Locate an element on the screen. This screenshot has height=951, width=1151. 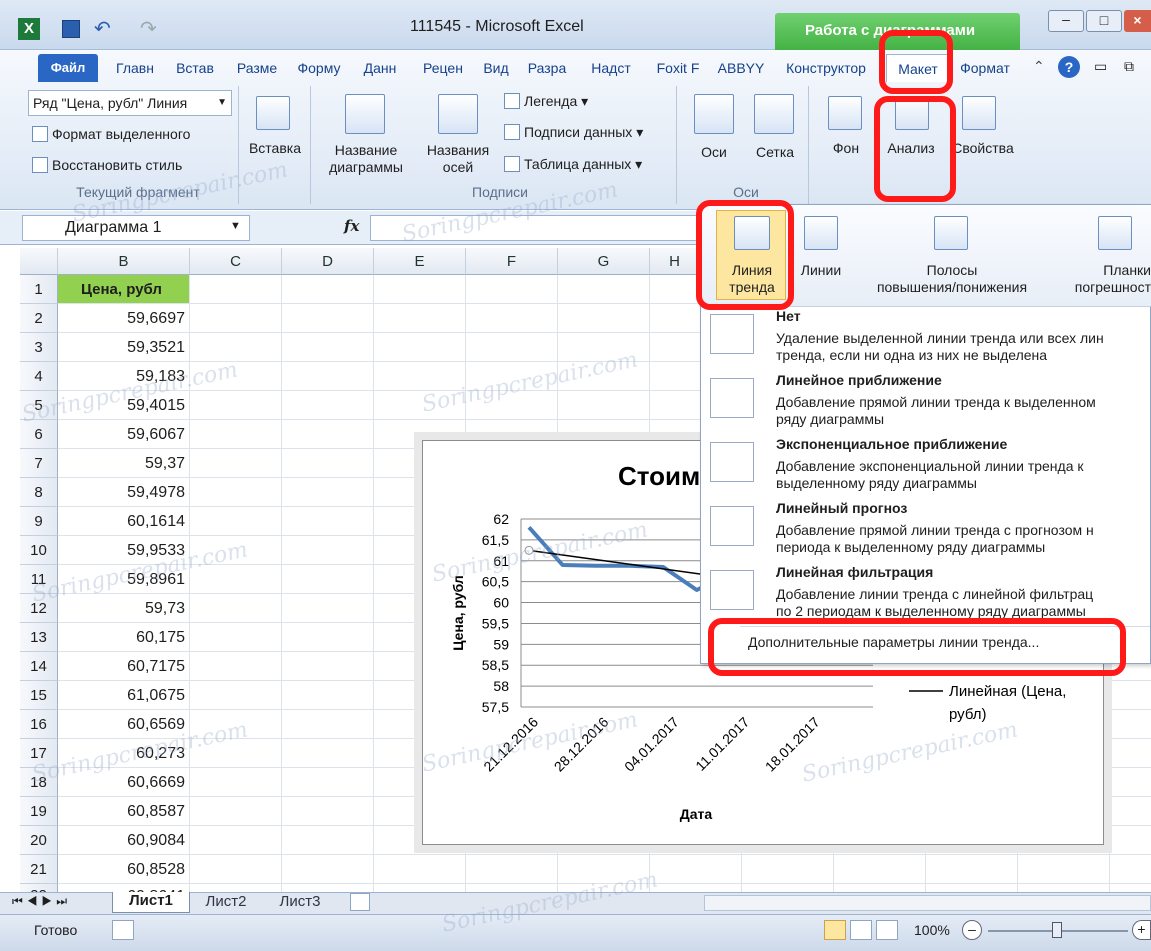
row-header: 15 is located at coordinates (39, 695).